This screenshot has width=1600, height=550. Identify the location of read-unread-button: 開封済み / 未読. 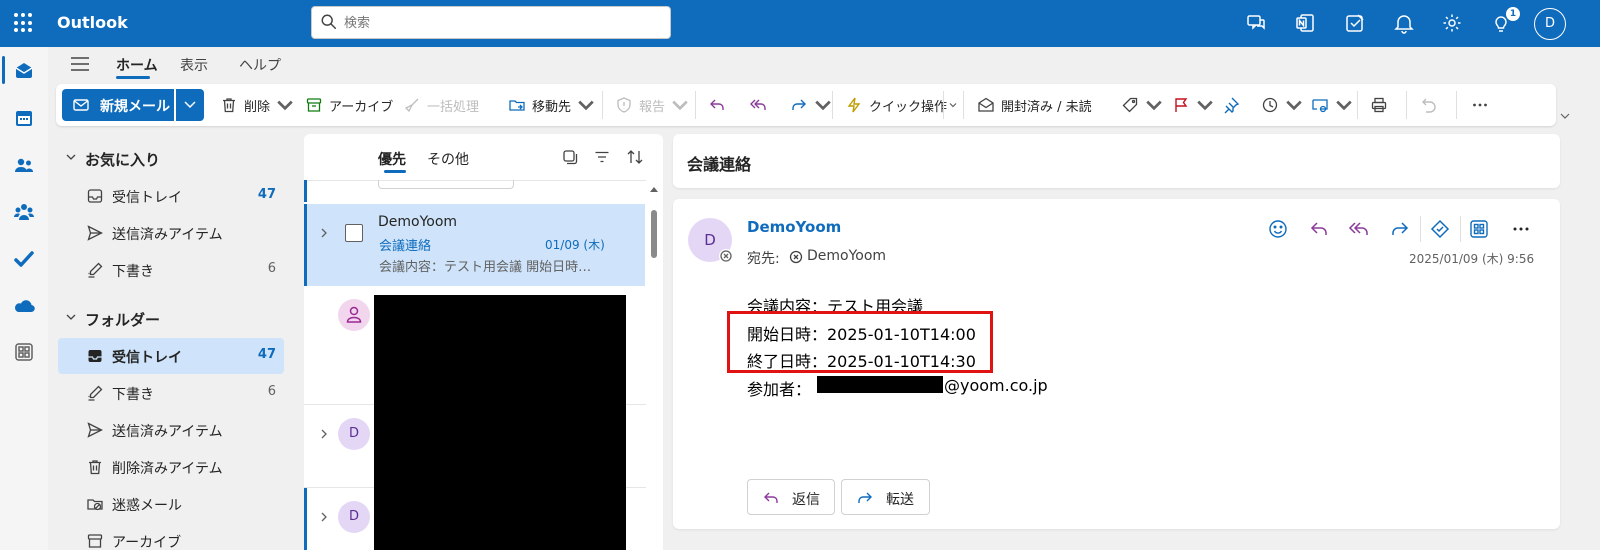
(1034, 105).